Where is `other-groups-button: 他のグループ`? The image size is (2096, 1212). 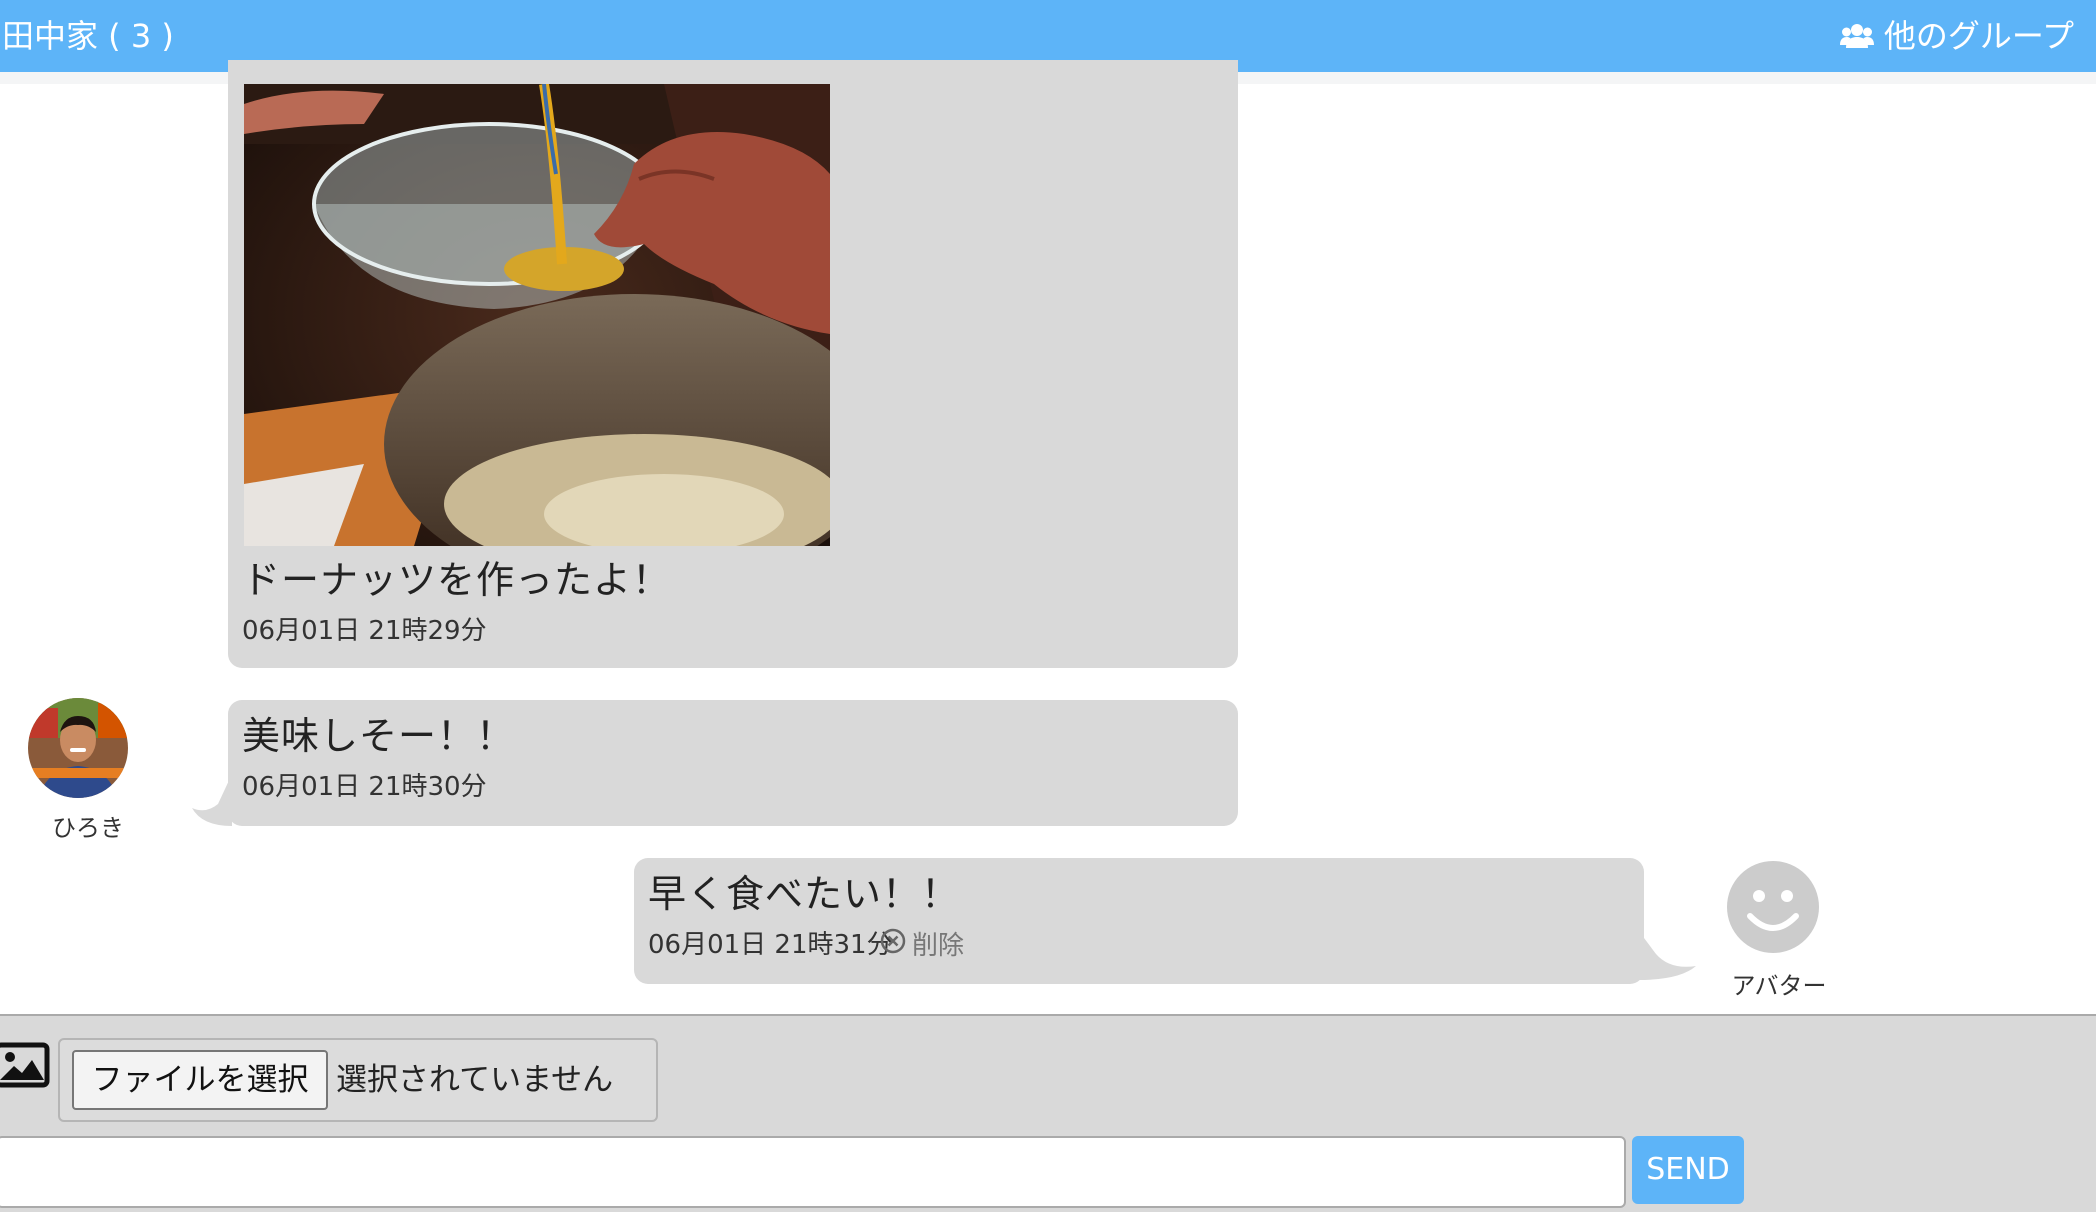 other-groups-button: 他のグループ is located at coordinates (1956, 36).